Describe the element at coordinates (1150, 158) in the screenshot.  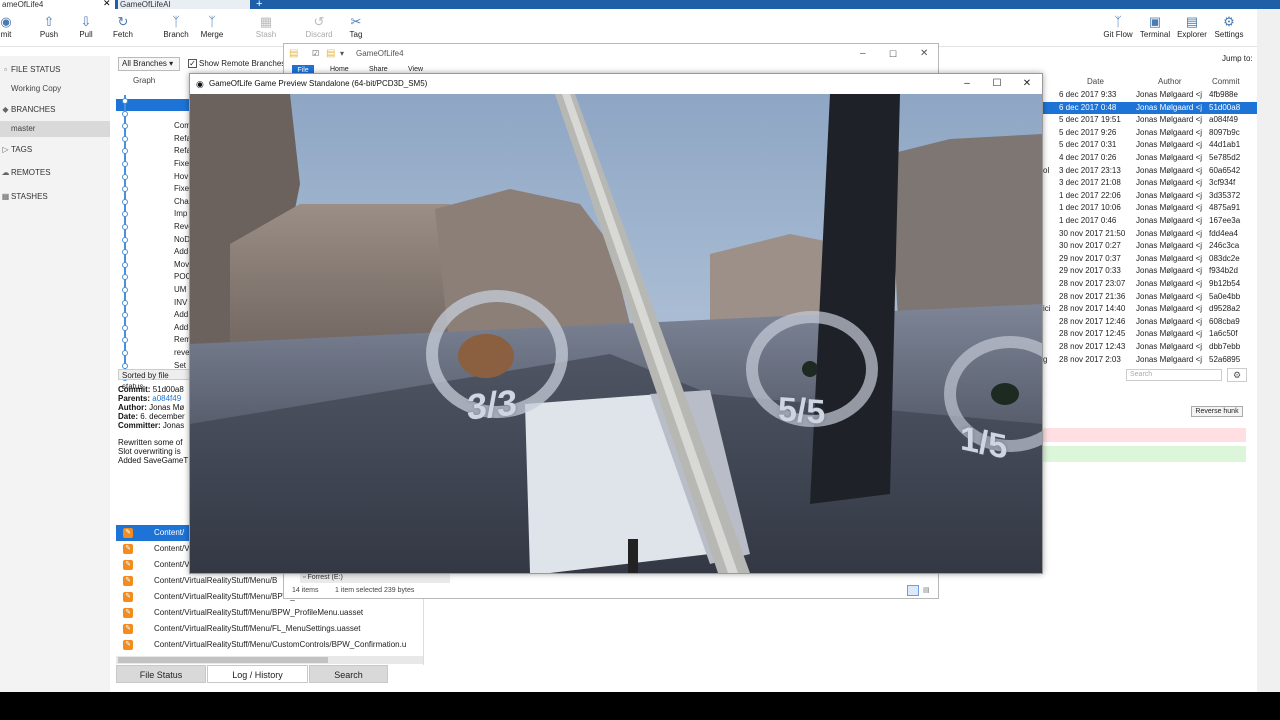
I see `commit-row: 4 dec 2017 0:26 Jonas Mølgaard <j 5e785d2` at that location.